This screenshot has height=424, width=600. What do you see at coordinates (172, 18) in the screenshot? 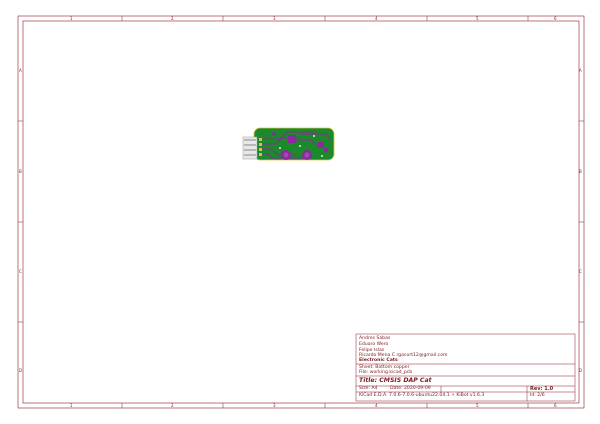
I see `column-label-2: 2` at bounding box center [172, 18].